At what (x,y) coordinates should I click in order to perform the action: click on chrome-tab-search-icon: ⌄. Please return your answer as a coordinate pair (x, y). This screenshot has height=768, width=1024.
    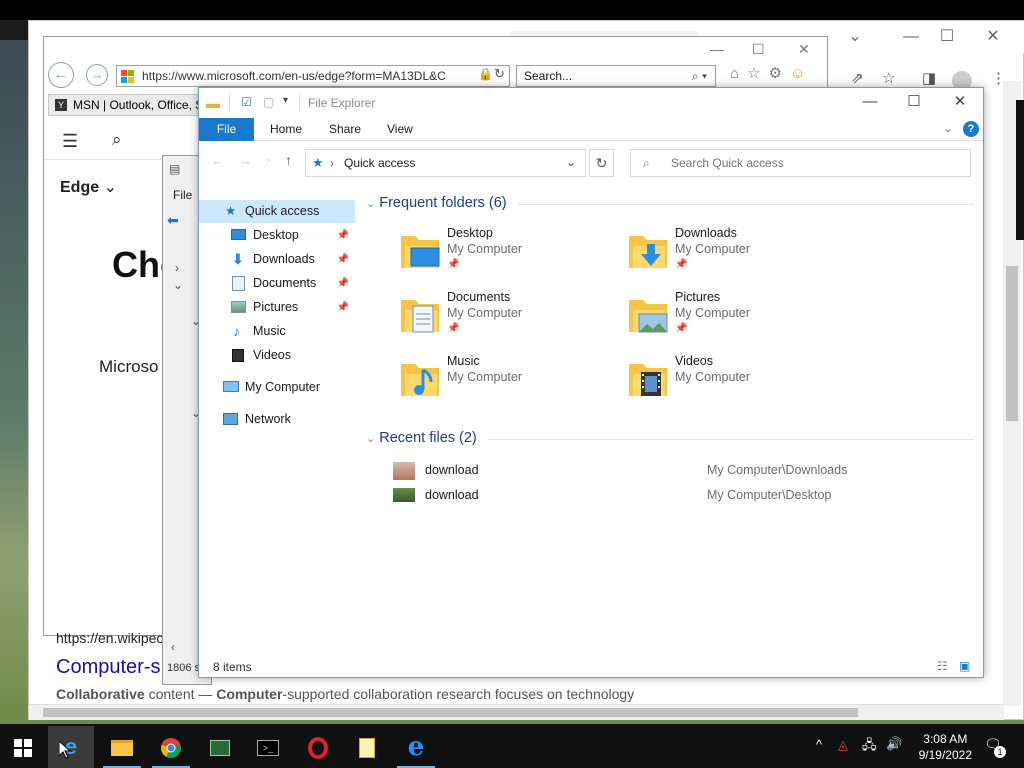
    Looking at the image, I should click on (855, 37).